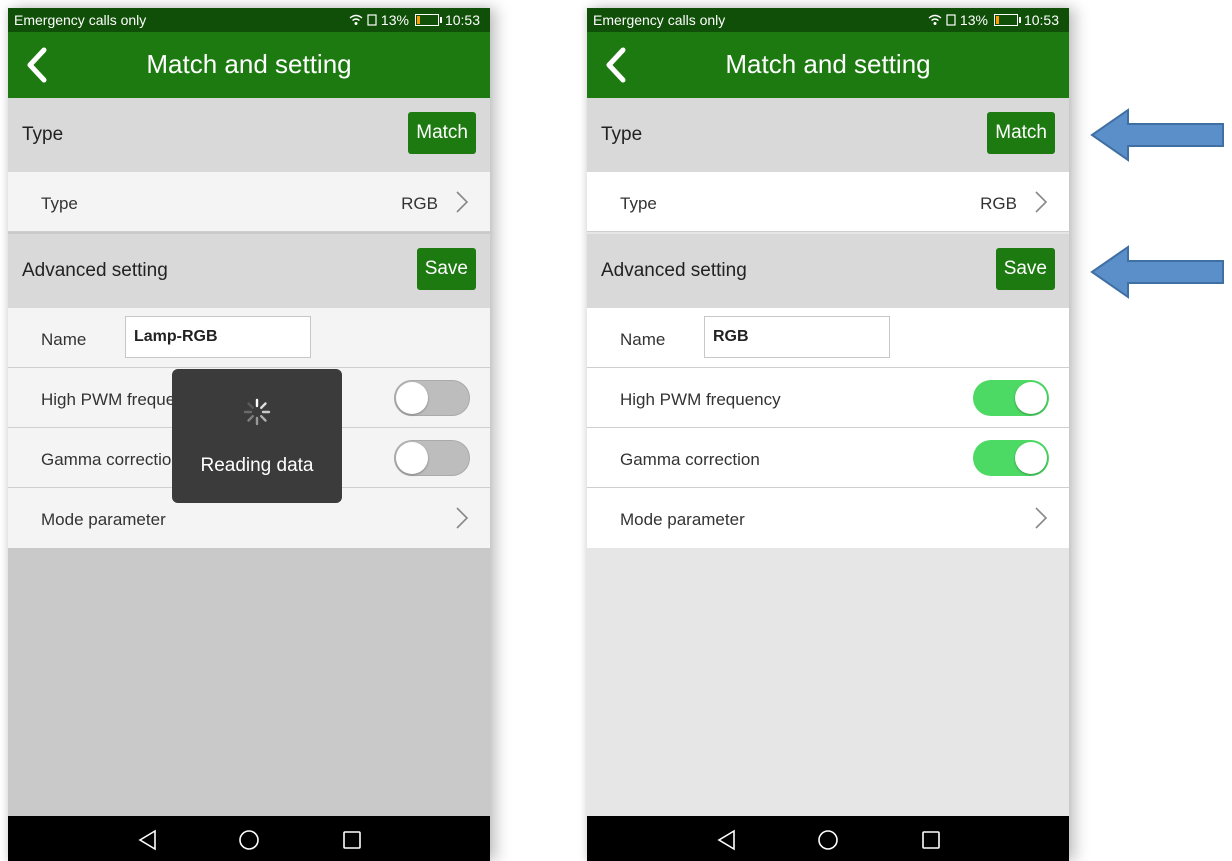  What do you see at coordinates (828, 518) in the screenshot?
I see `mode-parameter-row: Mode parameter` at bounding box center [828, 518].